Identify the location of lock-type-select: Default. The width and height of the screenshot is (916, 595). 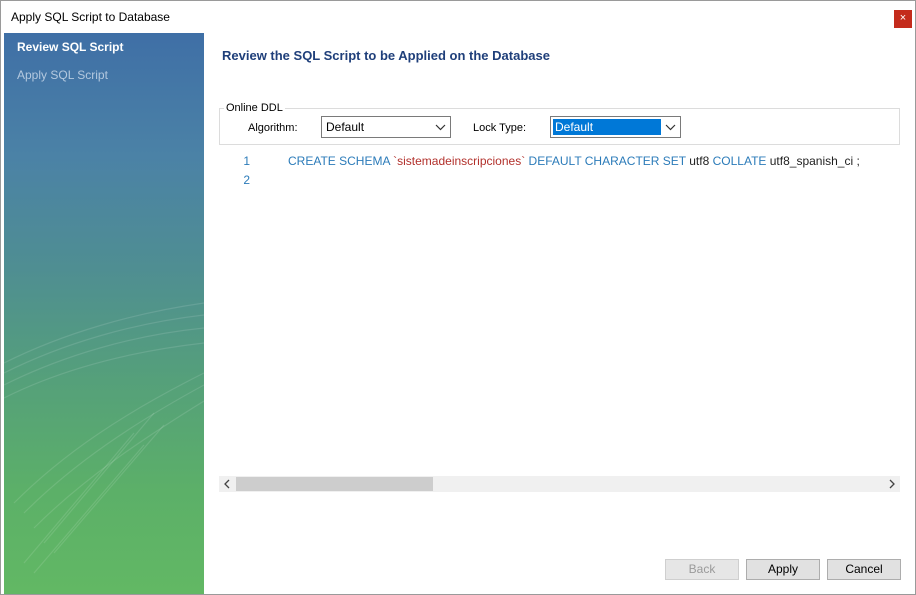
(615, 127).